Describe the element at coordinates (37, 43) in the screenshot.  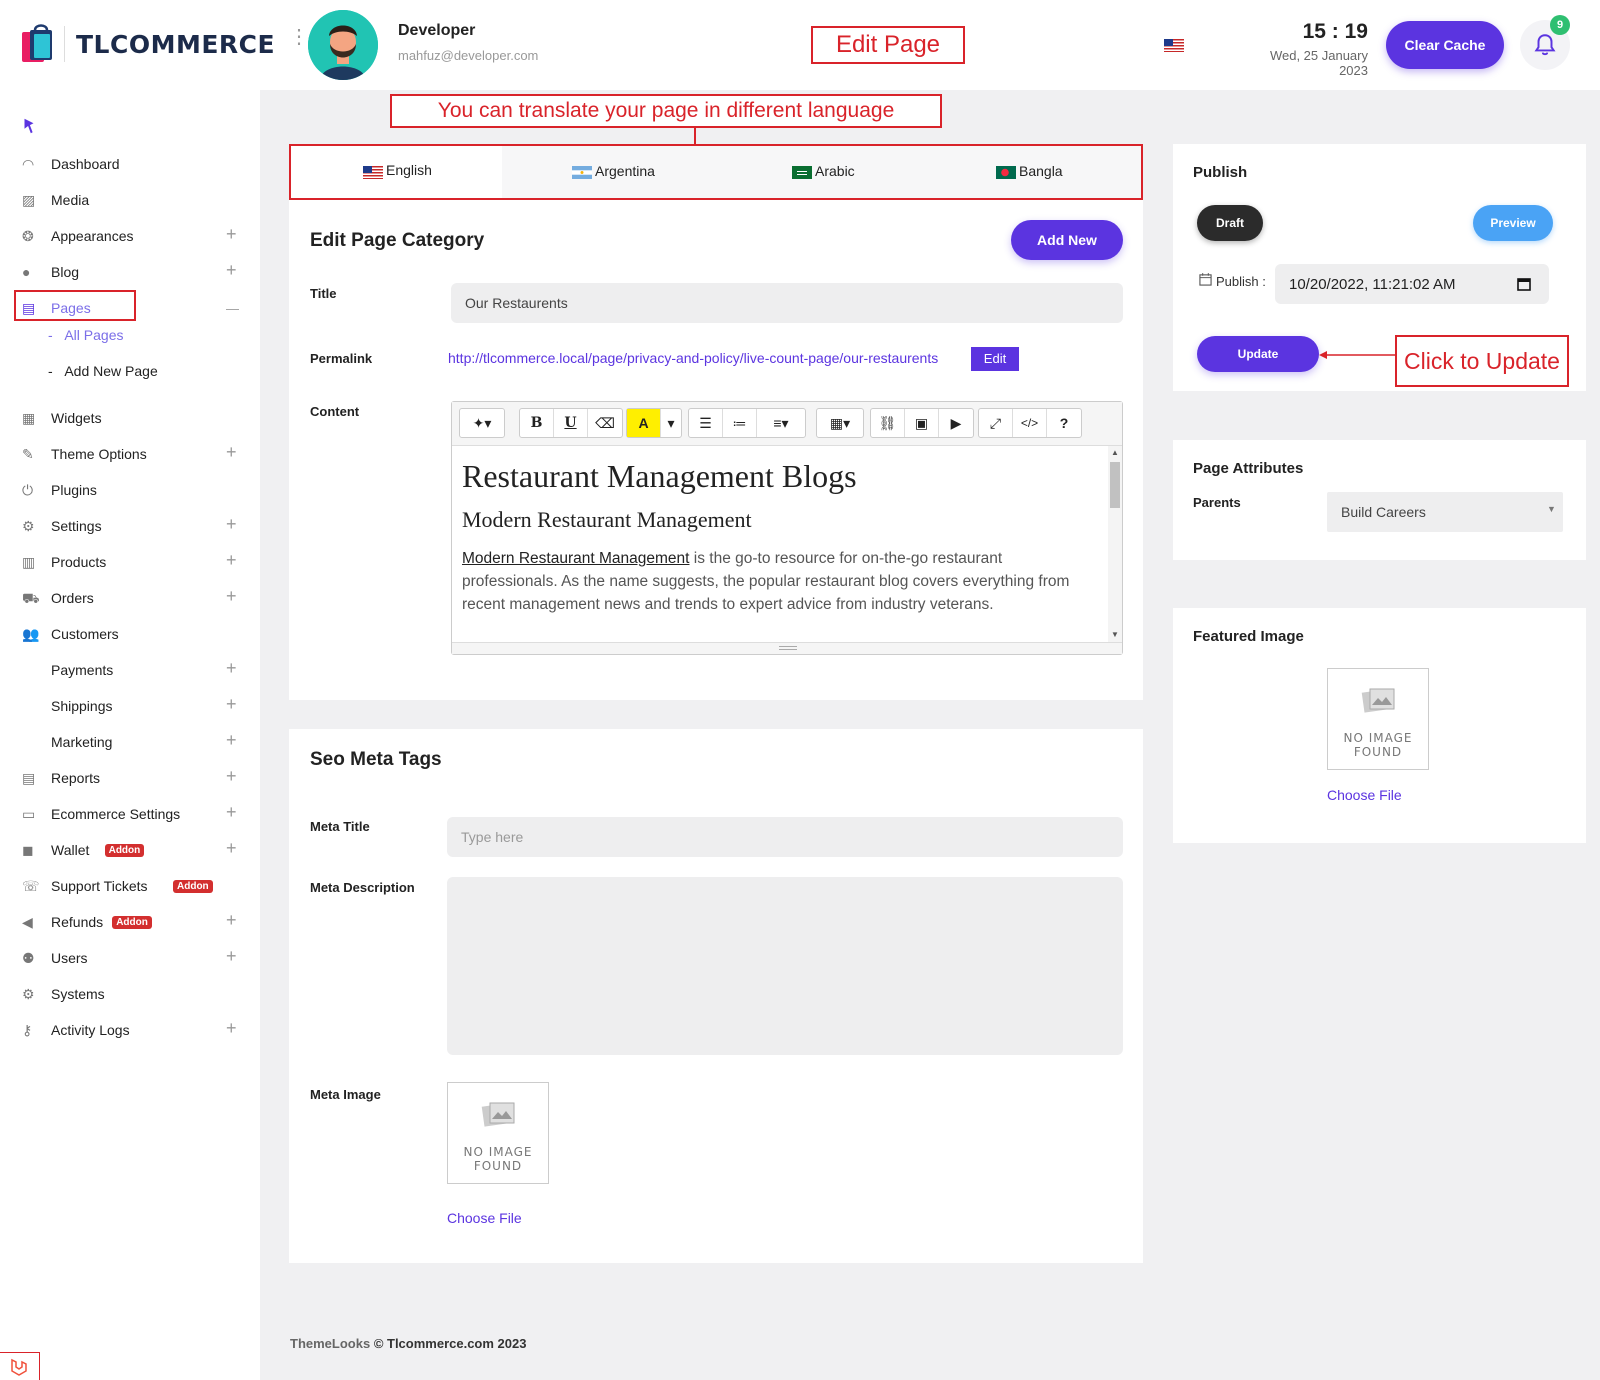
I see `shopping-bag-logo-icon` at that location.